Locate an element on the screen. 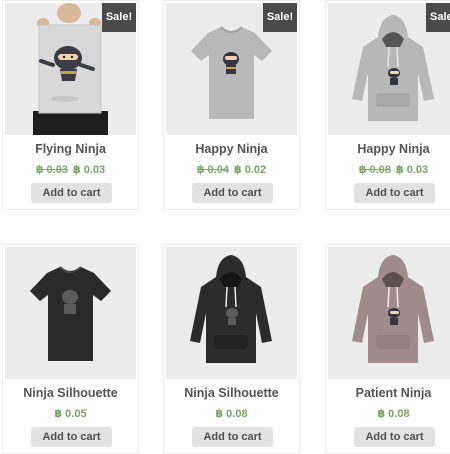 This screenshot has width=450, height=454. sale-price: ฿ 0.02 is located at coordinates (250, 170).